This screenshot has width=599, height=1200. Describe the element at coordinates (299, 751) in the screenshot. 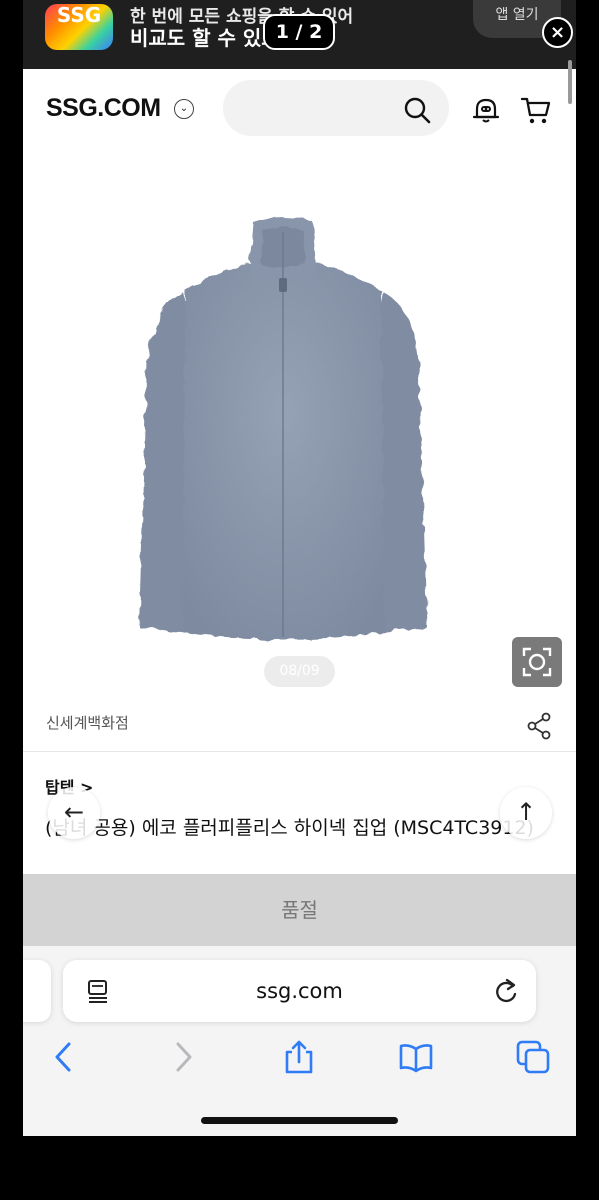

I see `divider` at that location.